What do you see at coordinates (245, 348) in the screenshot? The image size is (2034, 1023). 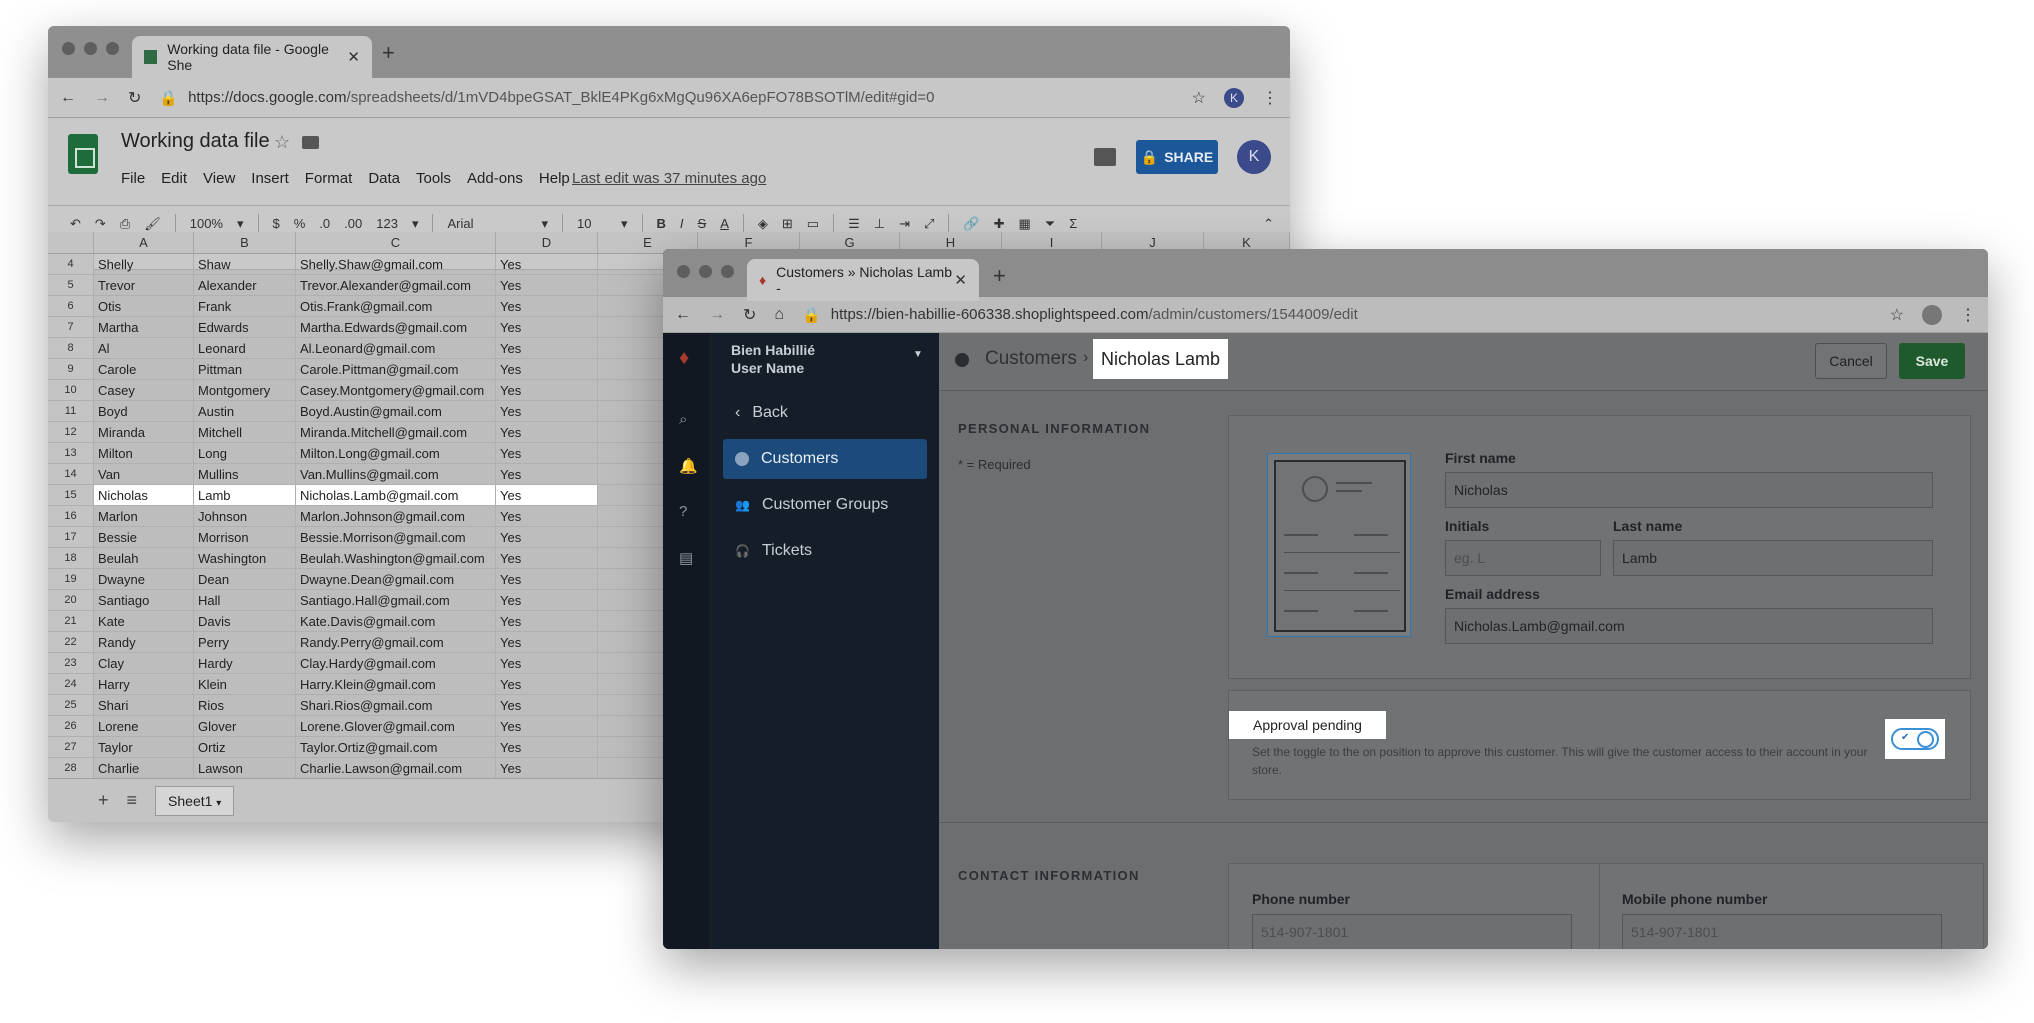 I see `table-cell: Leonard` at bounding box center [245, 348].